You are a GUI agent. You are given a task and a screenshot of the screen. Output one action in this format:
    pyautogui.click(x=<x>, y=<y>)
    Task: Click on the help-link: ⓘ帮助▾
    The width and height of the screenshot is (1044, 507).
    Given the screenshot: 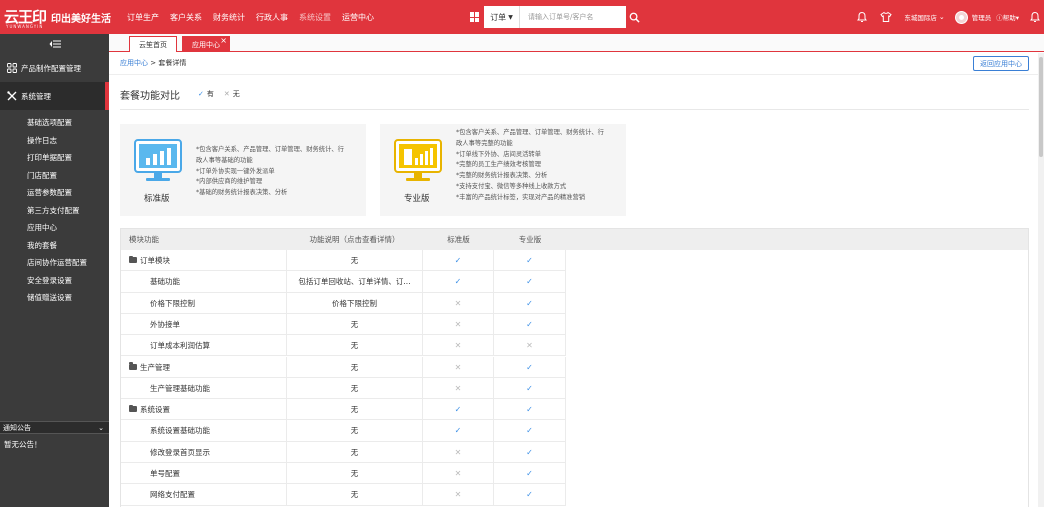 What is the action you would take?
    pyautogui.click(x=1007, y=17)
    